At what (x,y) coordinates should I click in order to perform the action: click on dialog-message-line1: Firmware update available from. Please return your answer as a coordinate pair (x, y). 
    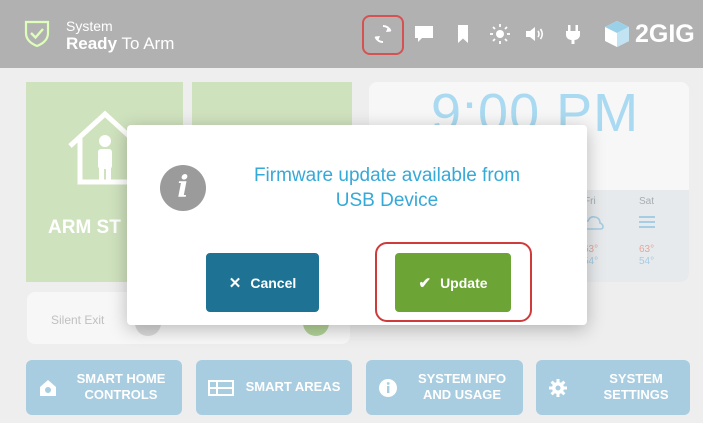
    Looking at the image, I should click on (387, 175).